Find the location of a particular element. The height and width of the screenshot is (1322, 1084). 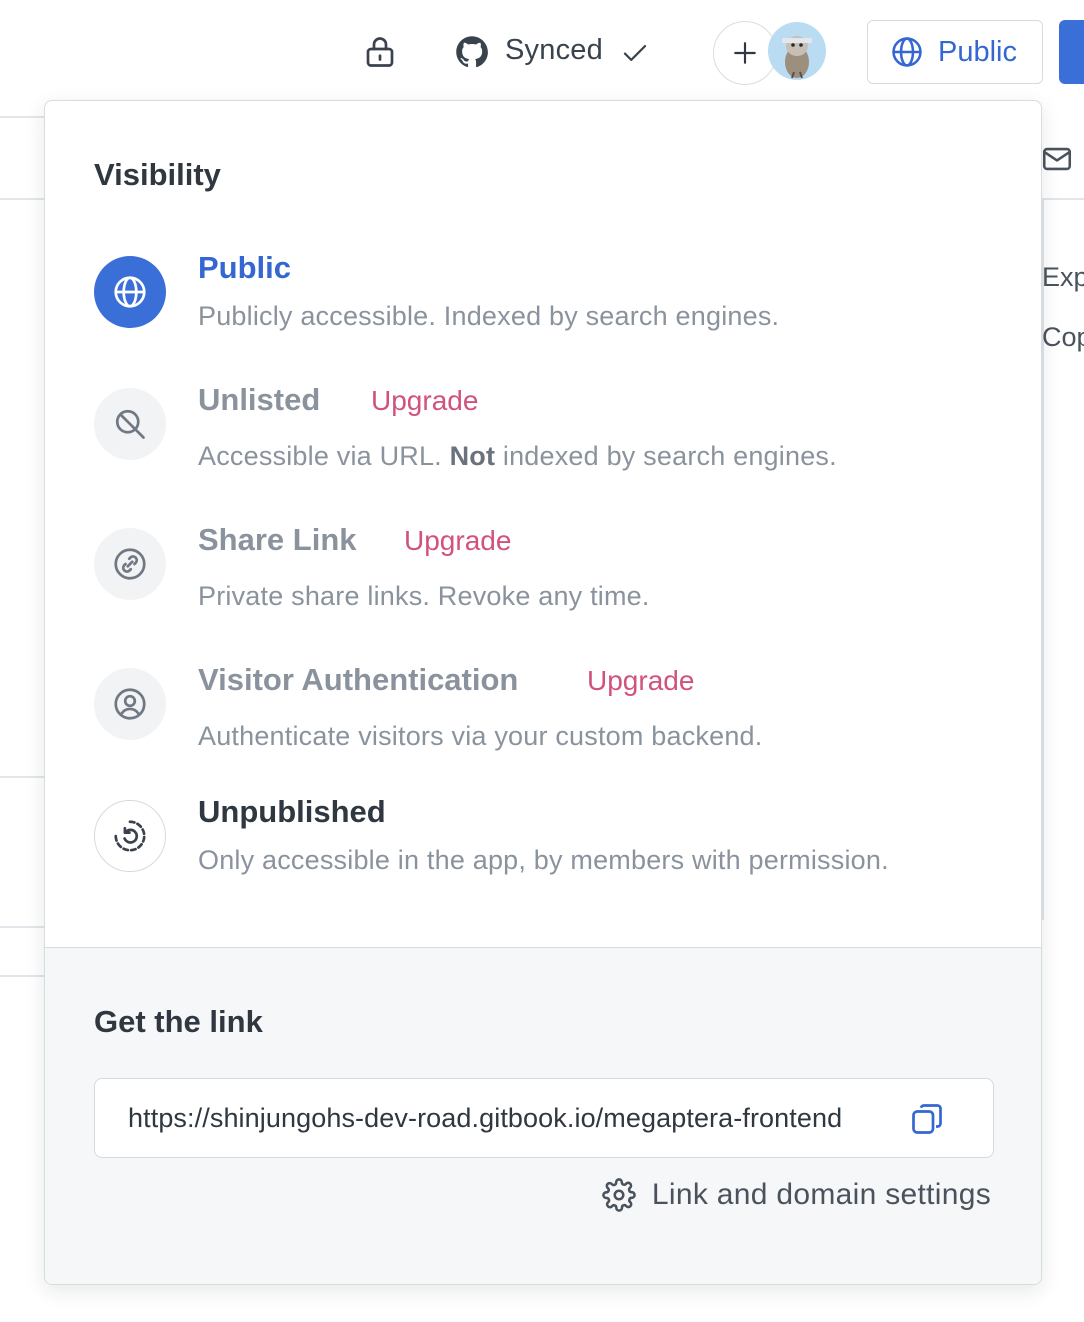

description-emphasis: Not is located at coordinates (472, 456).